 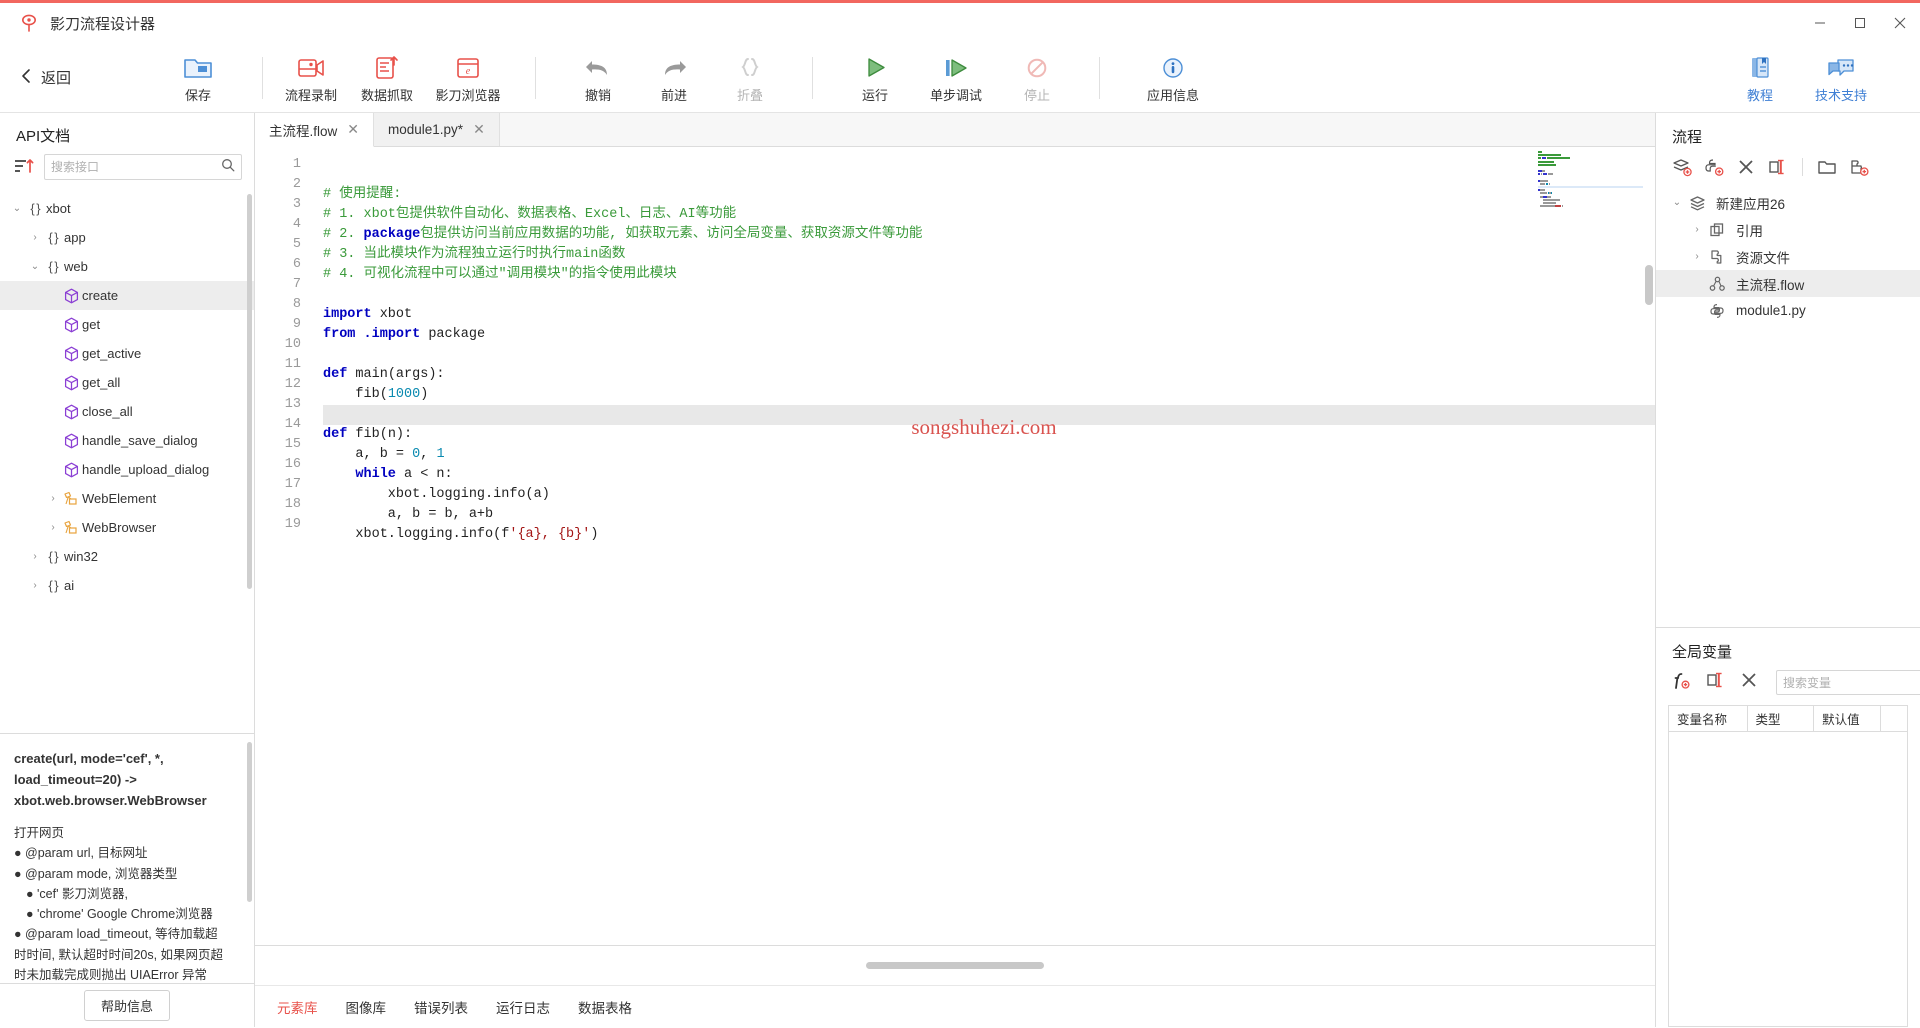 I want to click on code-line: # 1. xbot包提供软件自动化、数据表格、Excel、日志、AI等功能, so click(x=989, y=215).